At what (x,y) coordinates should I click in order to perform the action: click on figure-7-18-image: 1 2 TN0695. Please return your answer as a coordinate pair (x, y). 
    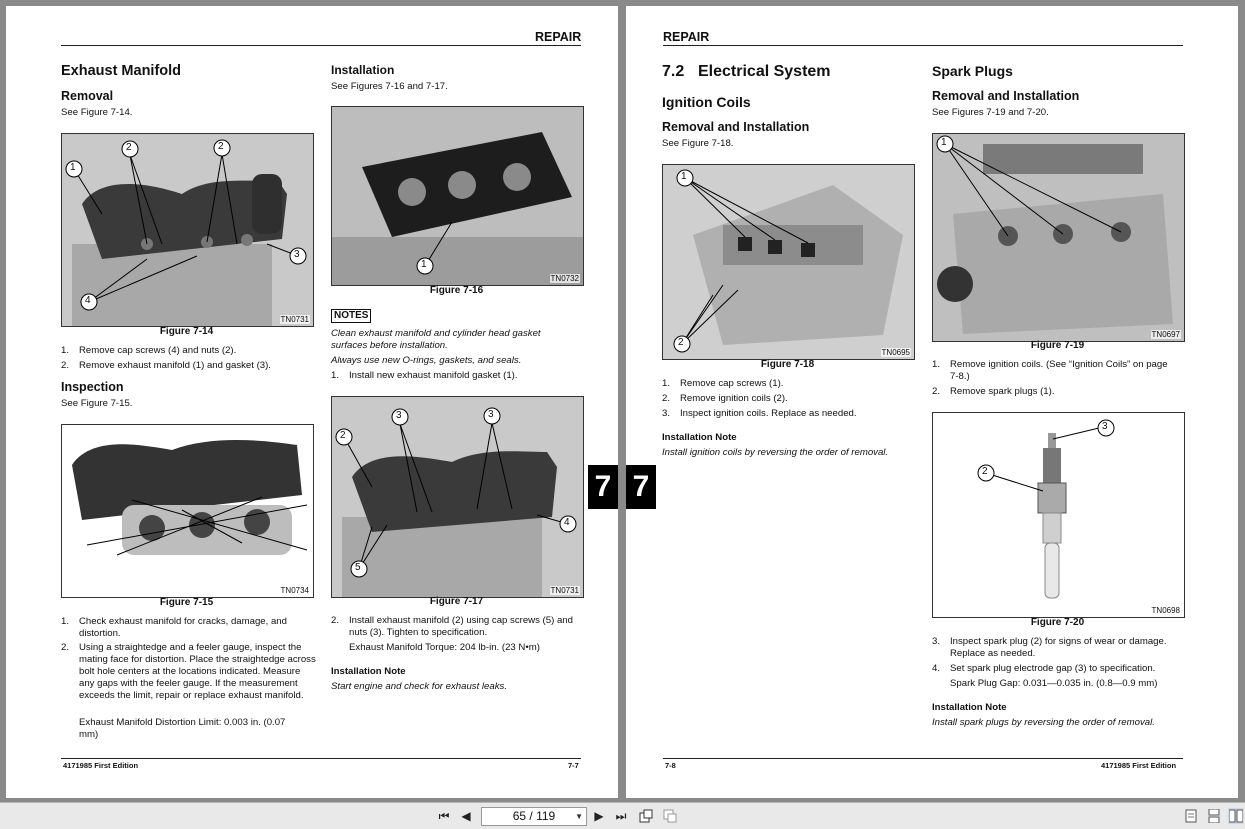
    Looking at the image, I should click on (788, 262).